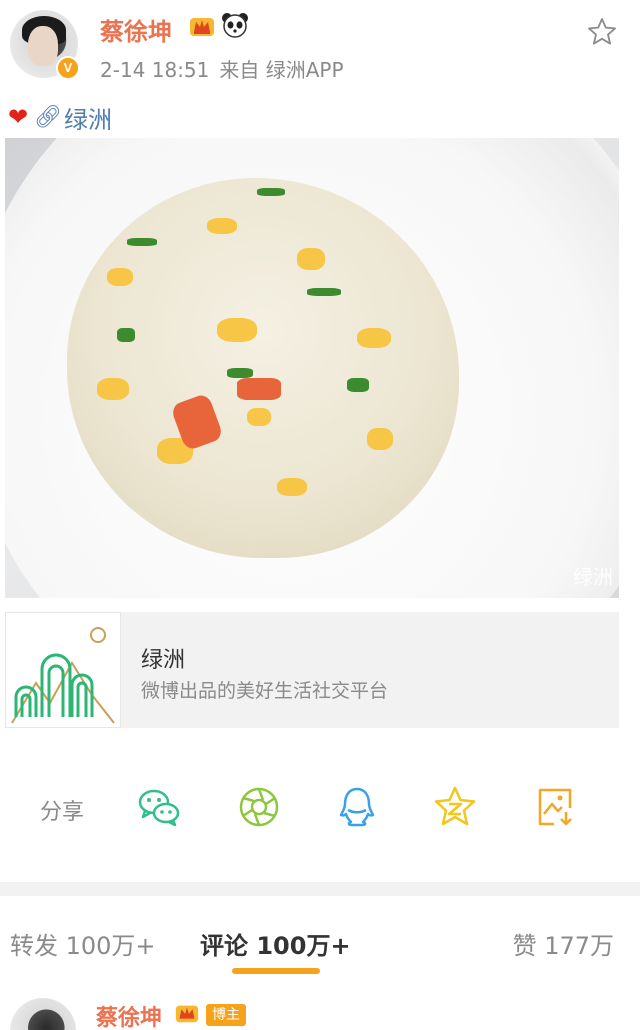  What do you see at coordinates (155, 70) in the screenshot?
I see `post-timestamp: 2-14 18:51` at bounding box center [155, 70].